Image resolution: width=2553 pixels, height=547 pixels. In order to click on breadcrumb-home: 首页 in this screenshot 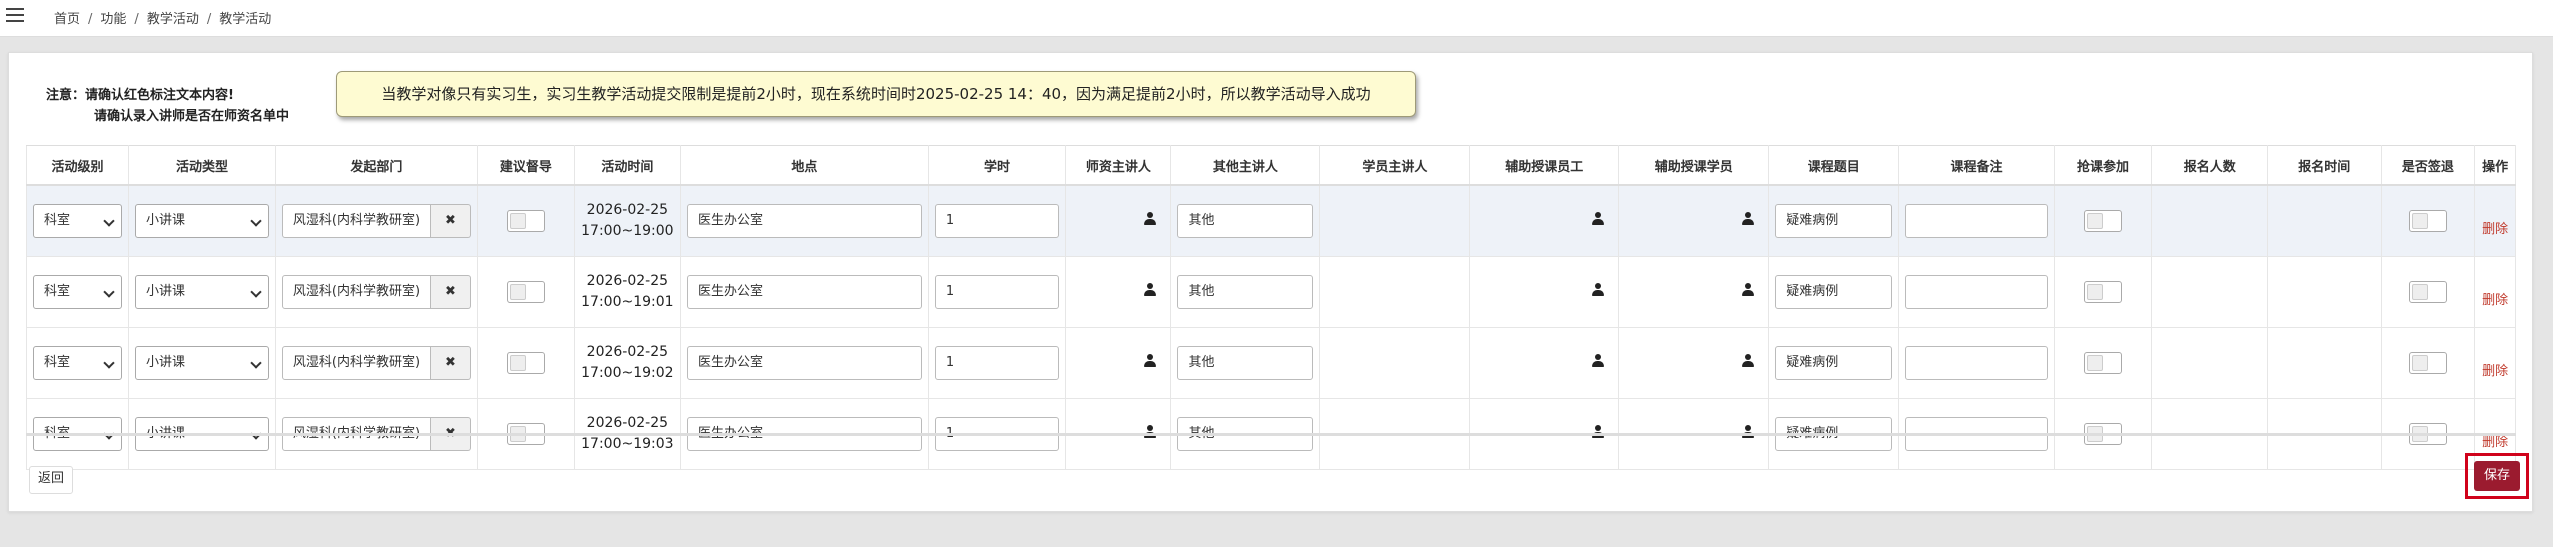, I will do `click(67, 19)`.